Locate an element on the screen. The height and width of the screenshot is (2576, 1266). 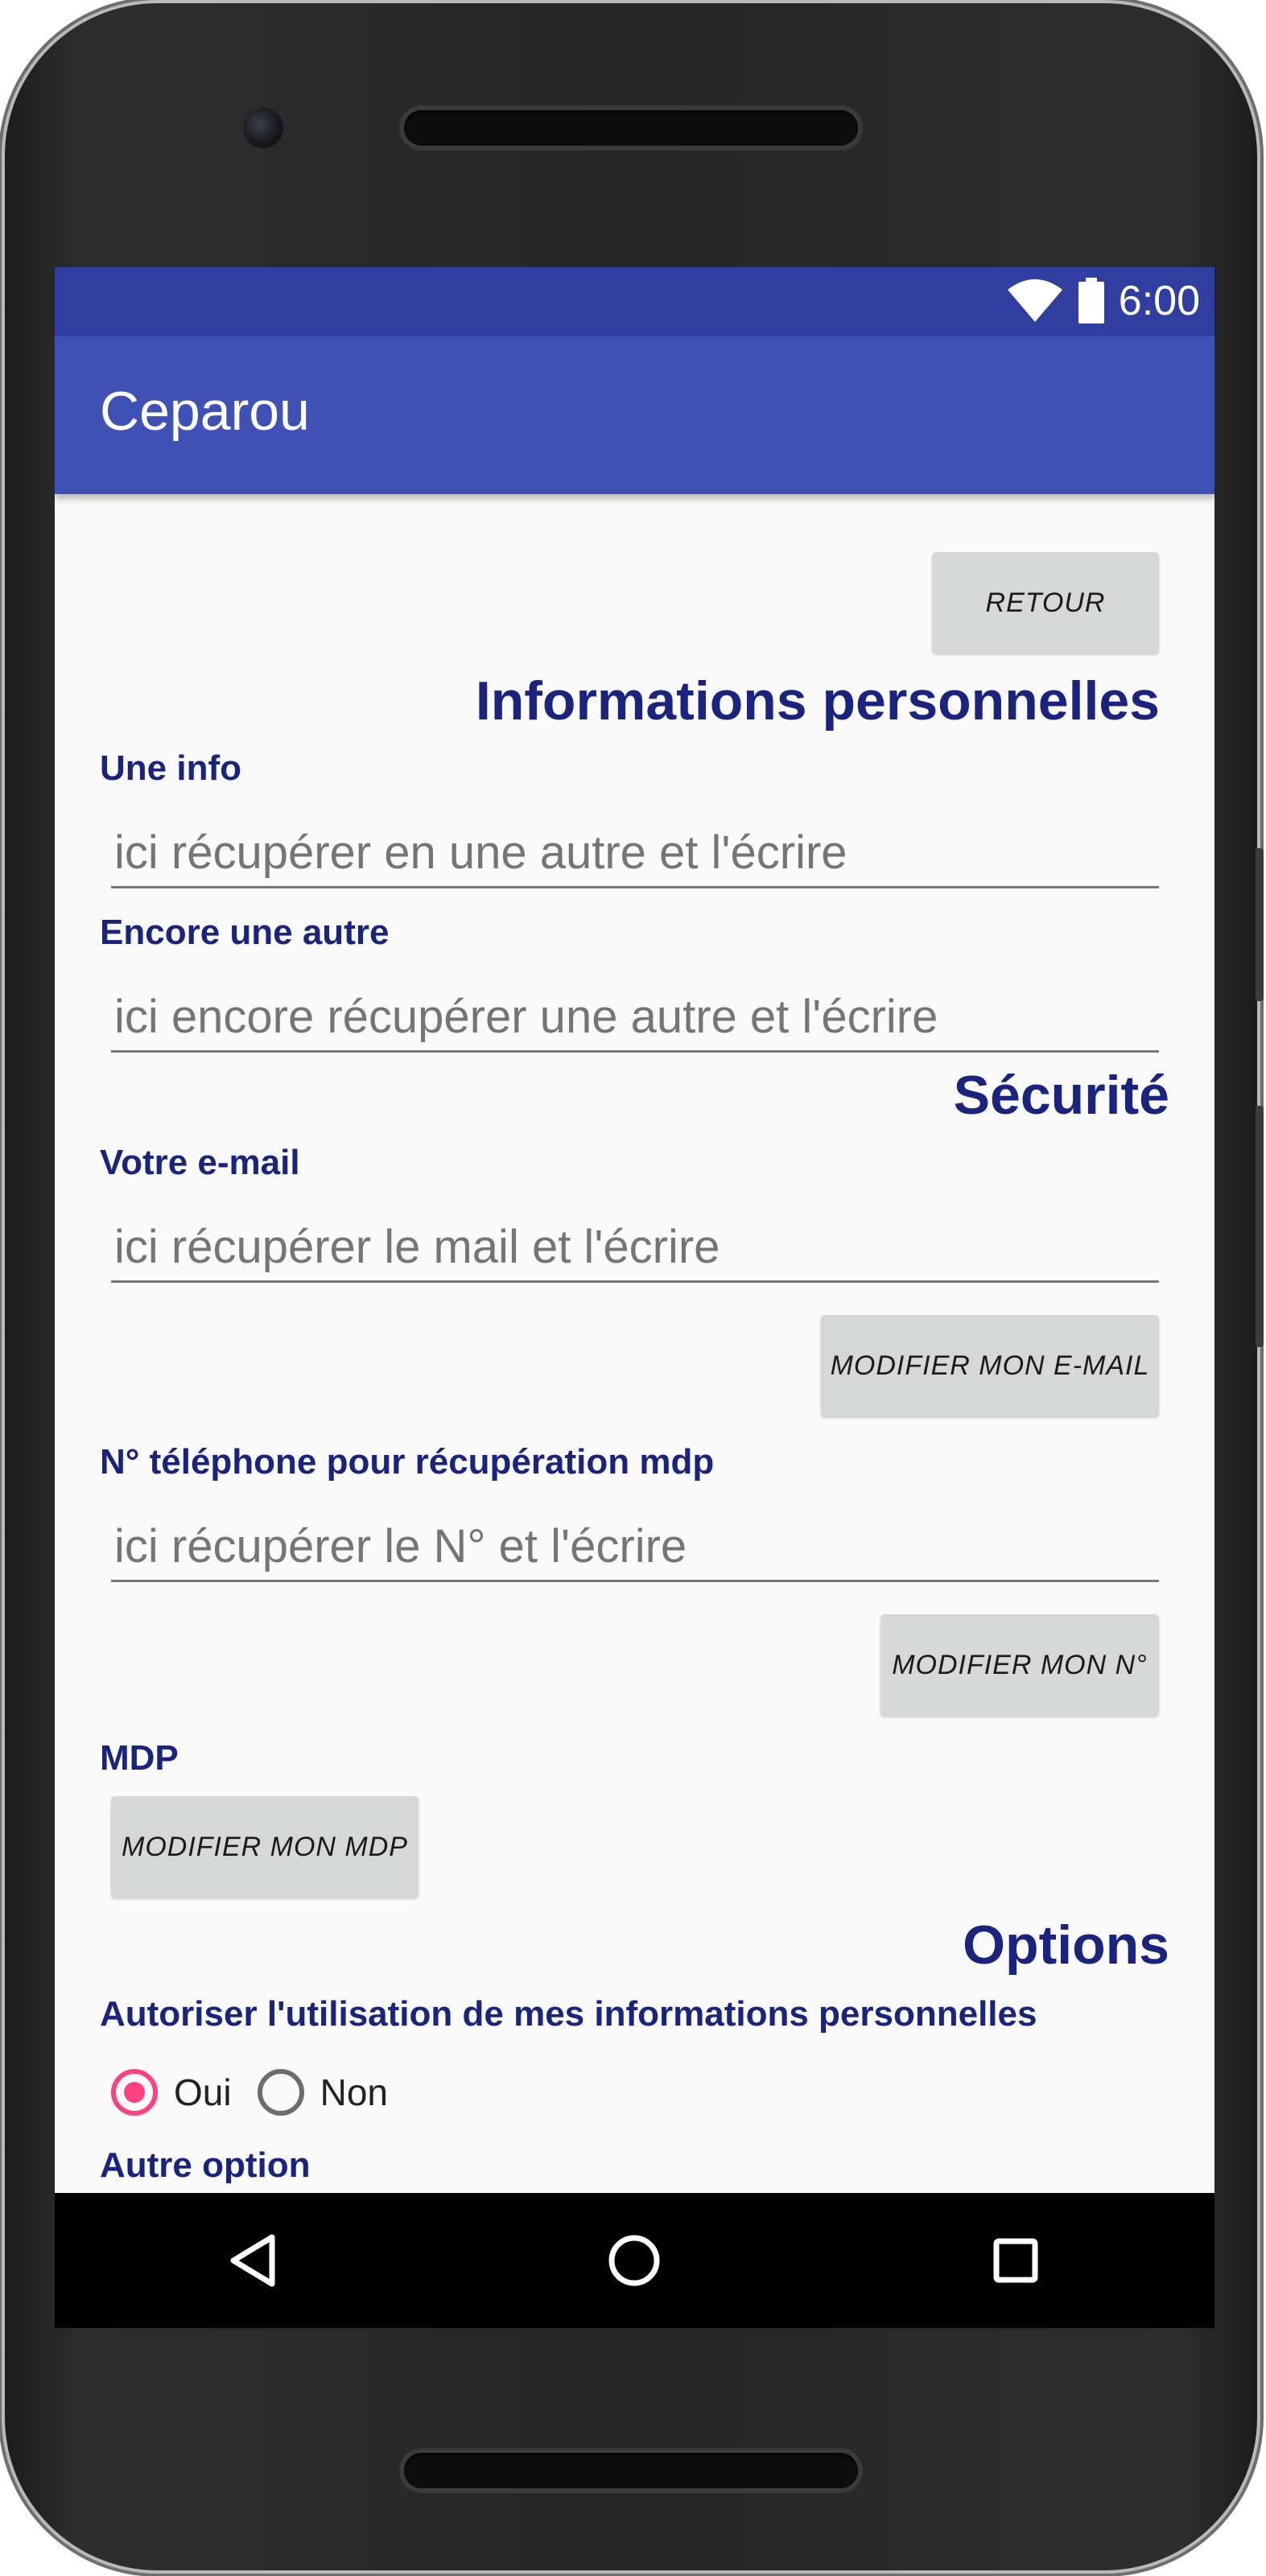
status-clock: 6:00 is located at coordinates (1159, 301).